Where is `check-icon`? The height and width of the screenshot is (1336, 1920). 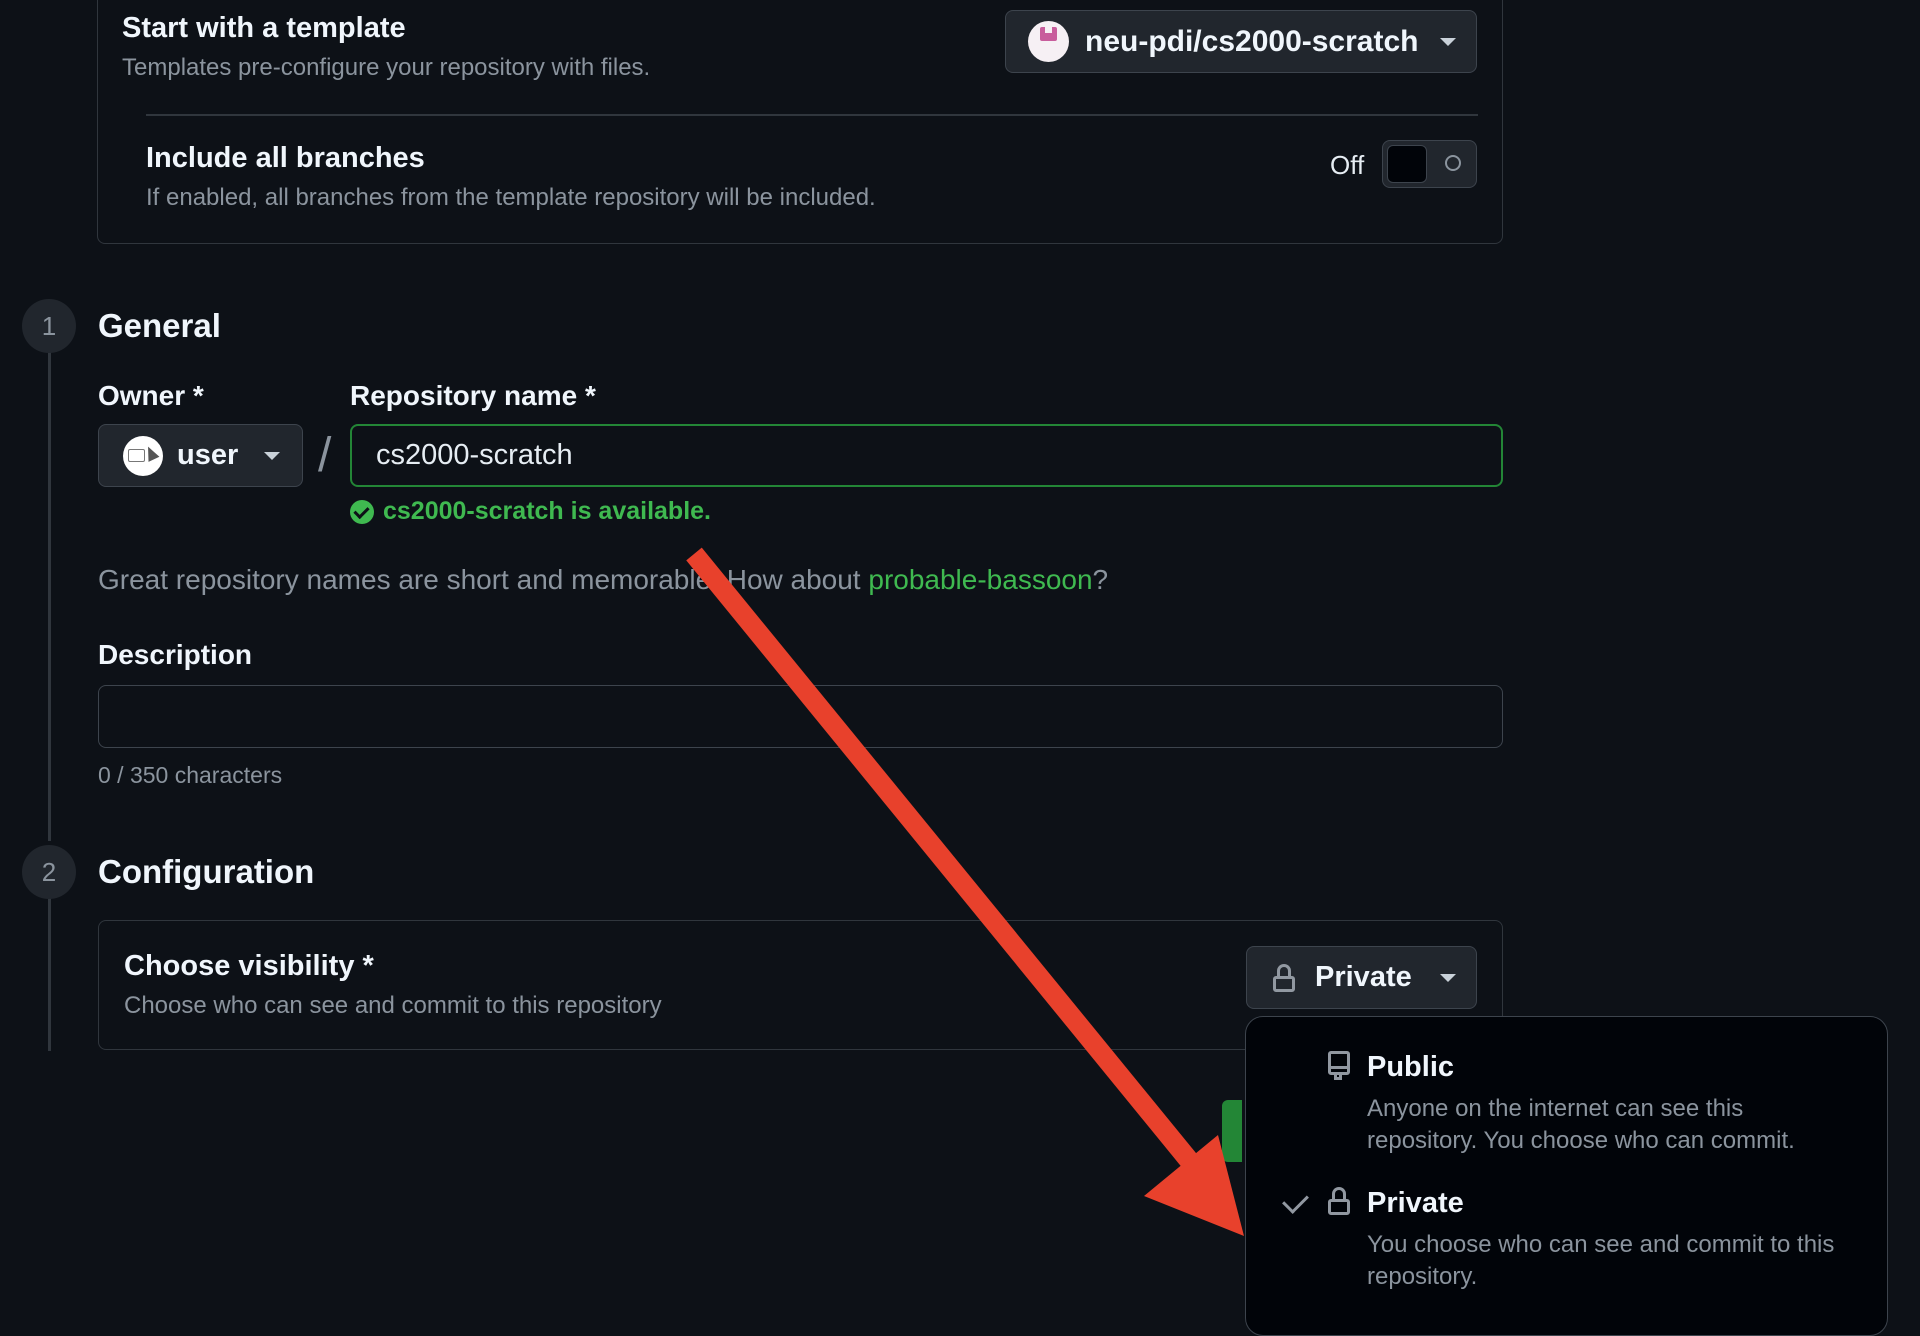
check-icon is located at coordinates (1295, 1200).